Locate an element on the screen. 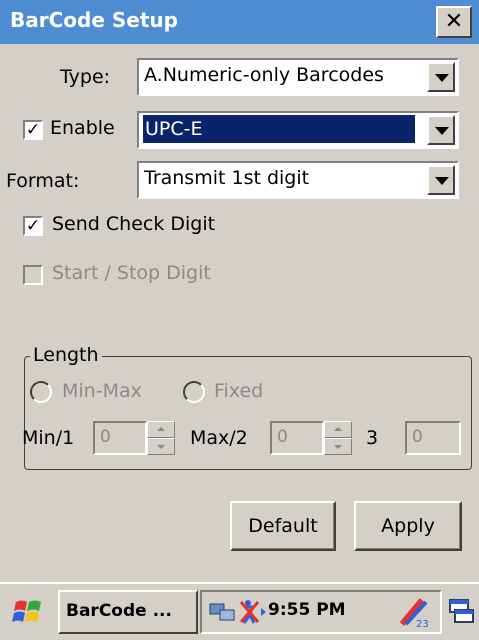  min-spin-up is located at coordinates (161, 429).